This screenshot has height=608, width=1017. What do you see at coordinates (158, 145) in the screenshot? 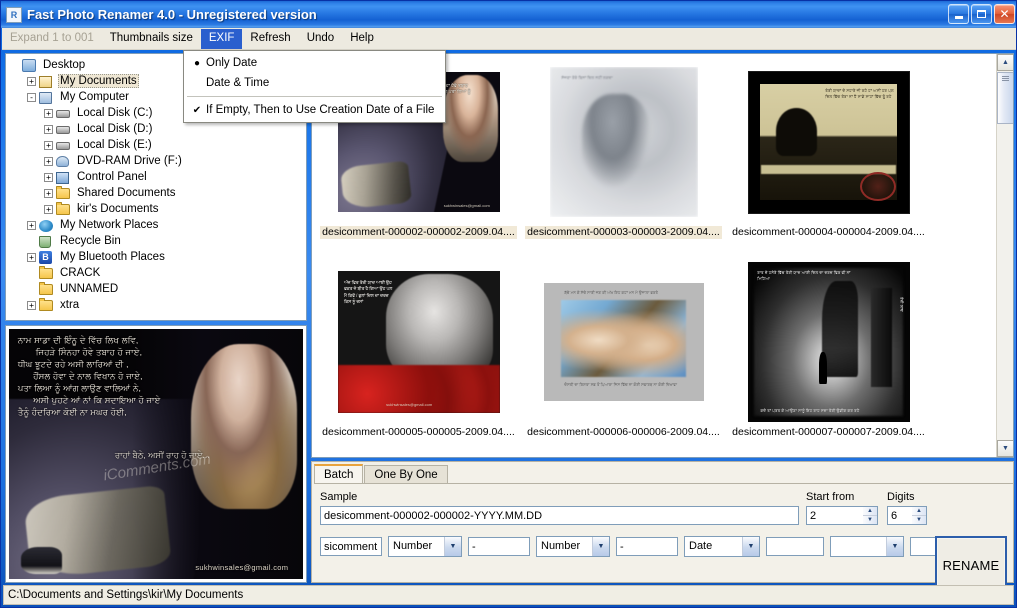
I see `tree-node-local-disk-e: + Local Disk (E:)` at bounding box center [158, 145].